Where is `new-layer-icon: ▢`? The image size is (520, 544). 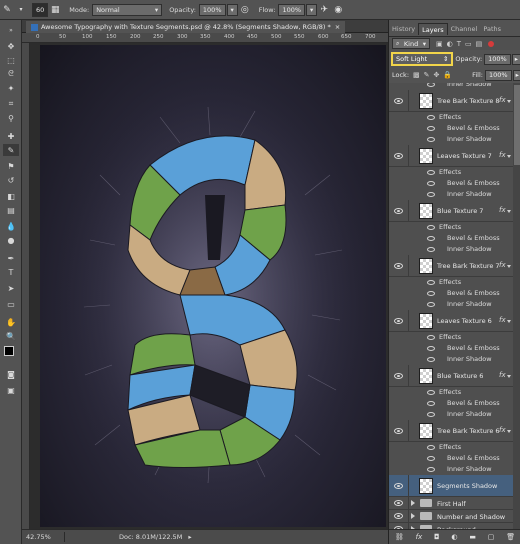
new-layer-icon: ▢ is located at coordinates (491, 537).